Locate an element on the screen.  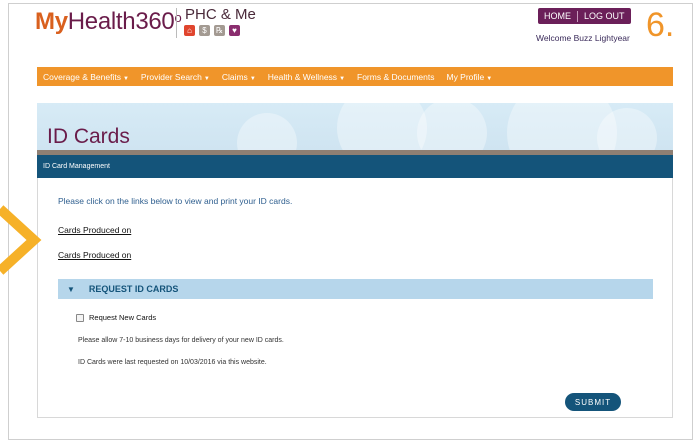
checkbox-label: Request New Cards is located at coordinates (123, 317).